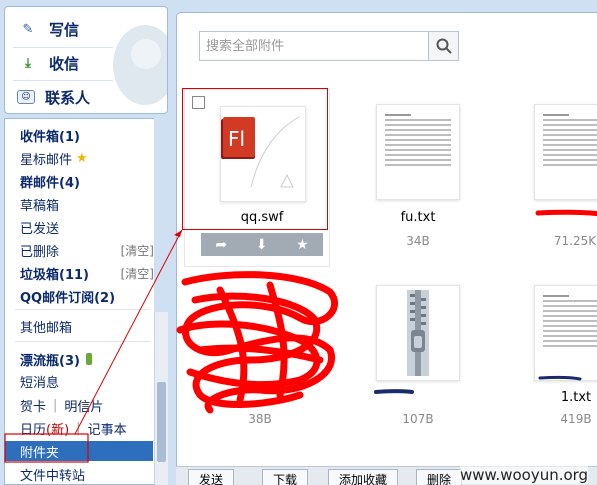  I want to click on delete-button: 删除, so click(439, 477).